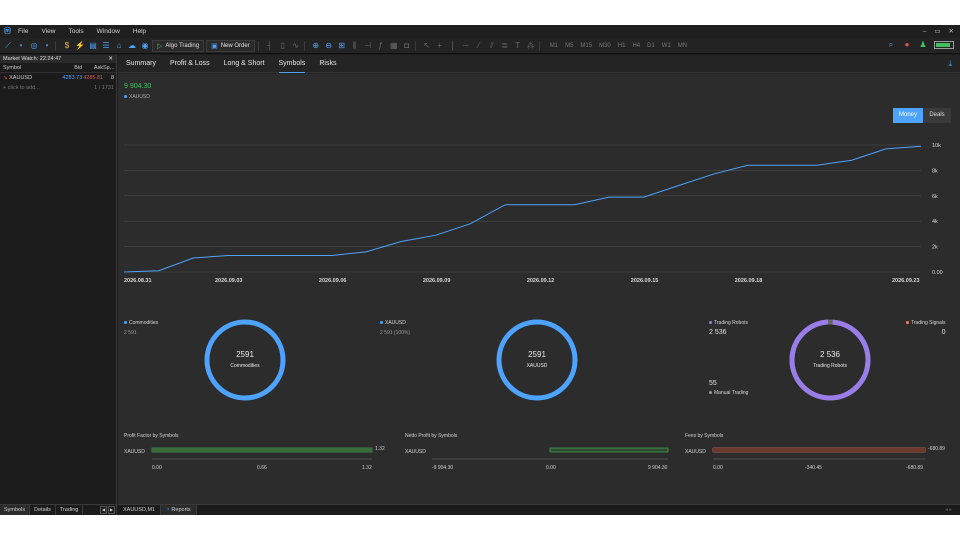 The width and height of the screenshot is (960, 540). Describe the element at coordinates (923, 45) in the screenshot. I see `account-icon: ♟` at that location.